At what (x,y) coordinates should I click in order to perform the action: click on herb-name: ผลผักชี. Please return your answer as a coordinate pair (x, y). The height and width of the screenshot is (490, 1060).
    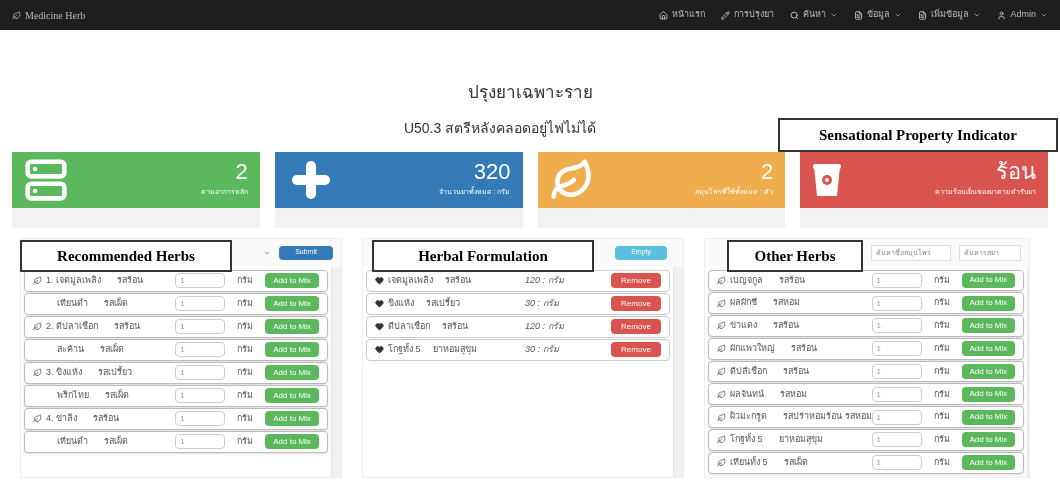
    Looking at the image, I should click on (743, 303).